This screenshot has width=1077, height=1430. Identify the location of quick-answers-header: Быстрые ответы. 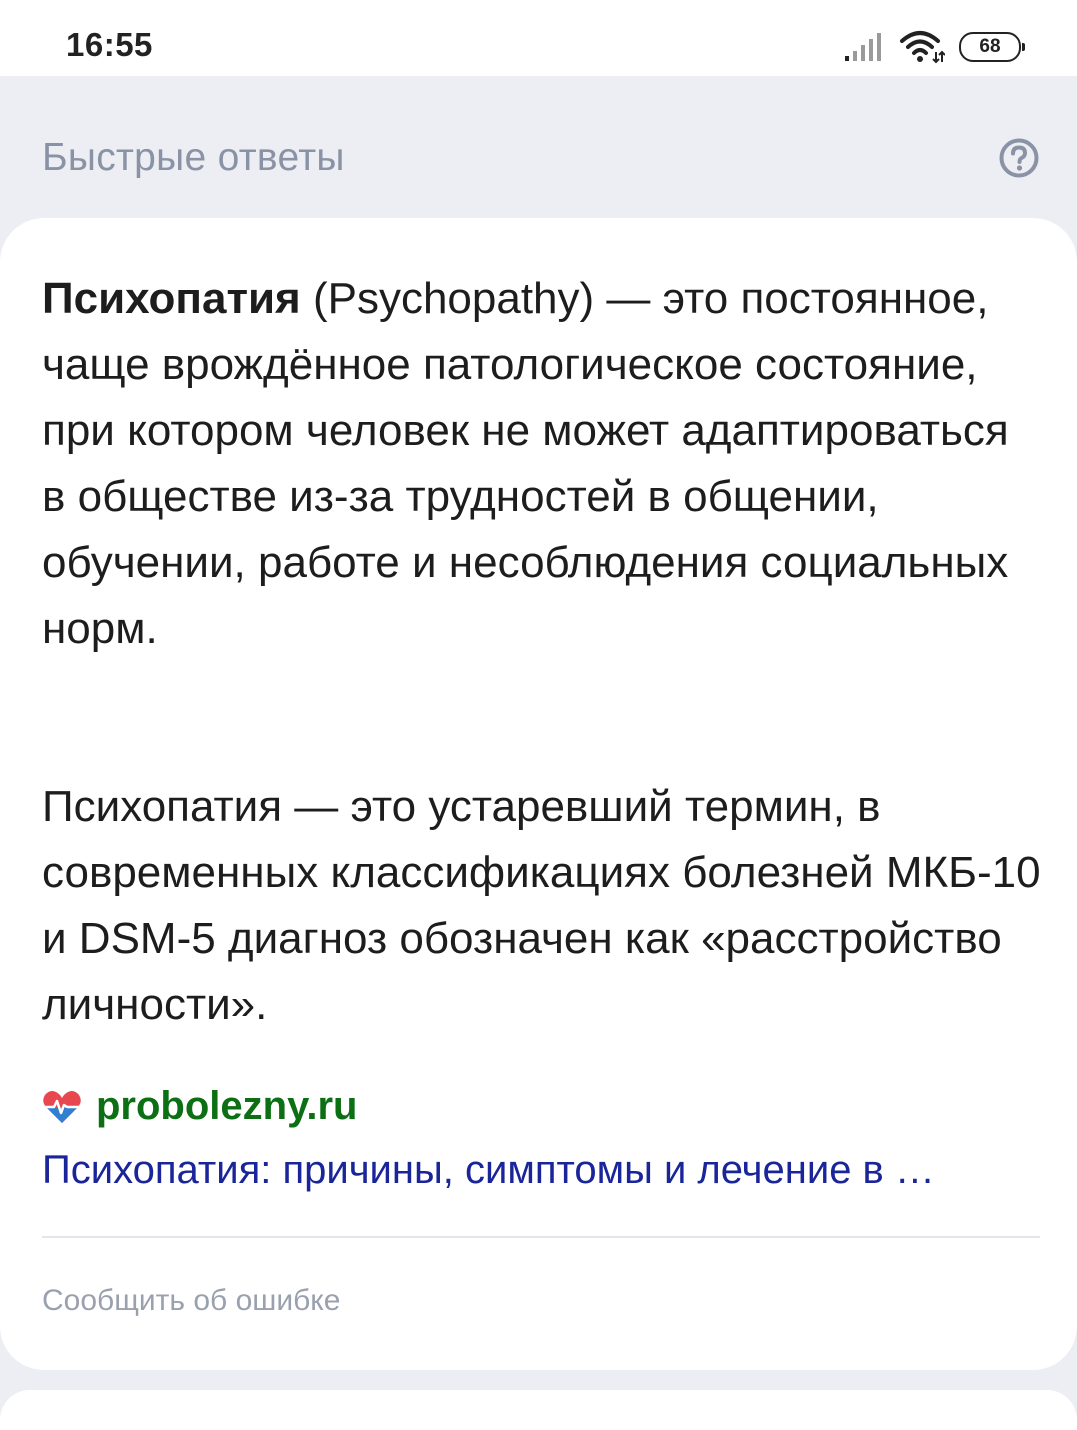
(538, 147).